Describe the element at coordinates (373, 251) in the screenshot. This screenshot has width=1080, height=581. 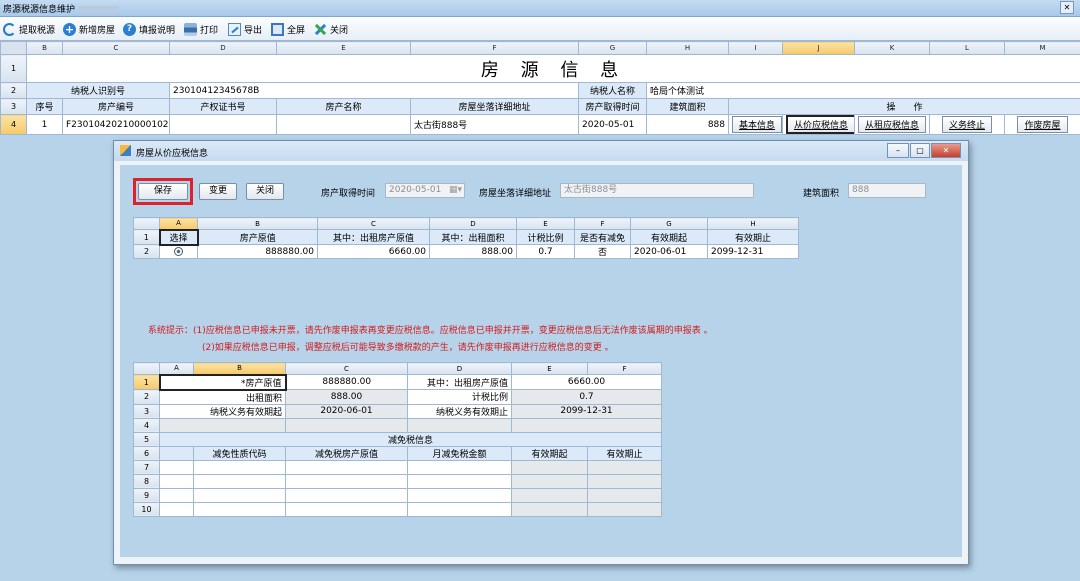
I see `cell-rented-value: 6660.00` at that location.